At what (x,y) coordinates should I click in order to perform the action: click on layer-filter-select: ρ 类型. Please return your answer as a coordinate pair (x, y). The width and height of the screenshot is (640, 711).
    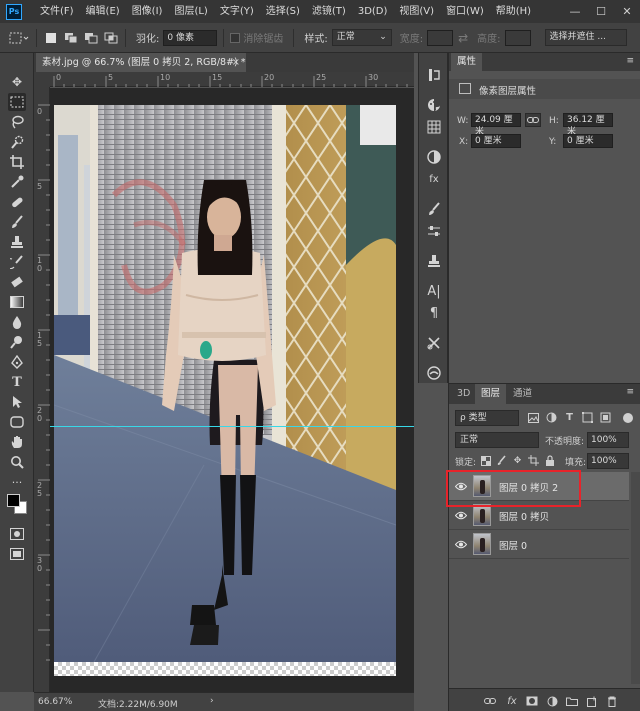
    Looking at the image, I should click on (487, 418).